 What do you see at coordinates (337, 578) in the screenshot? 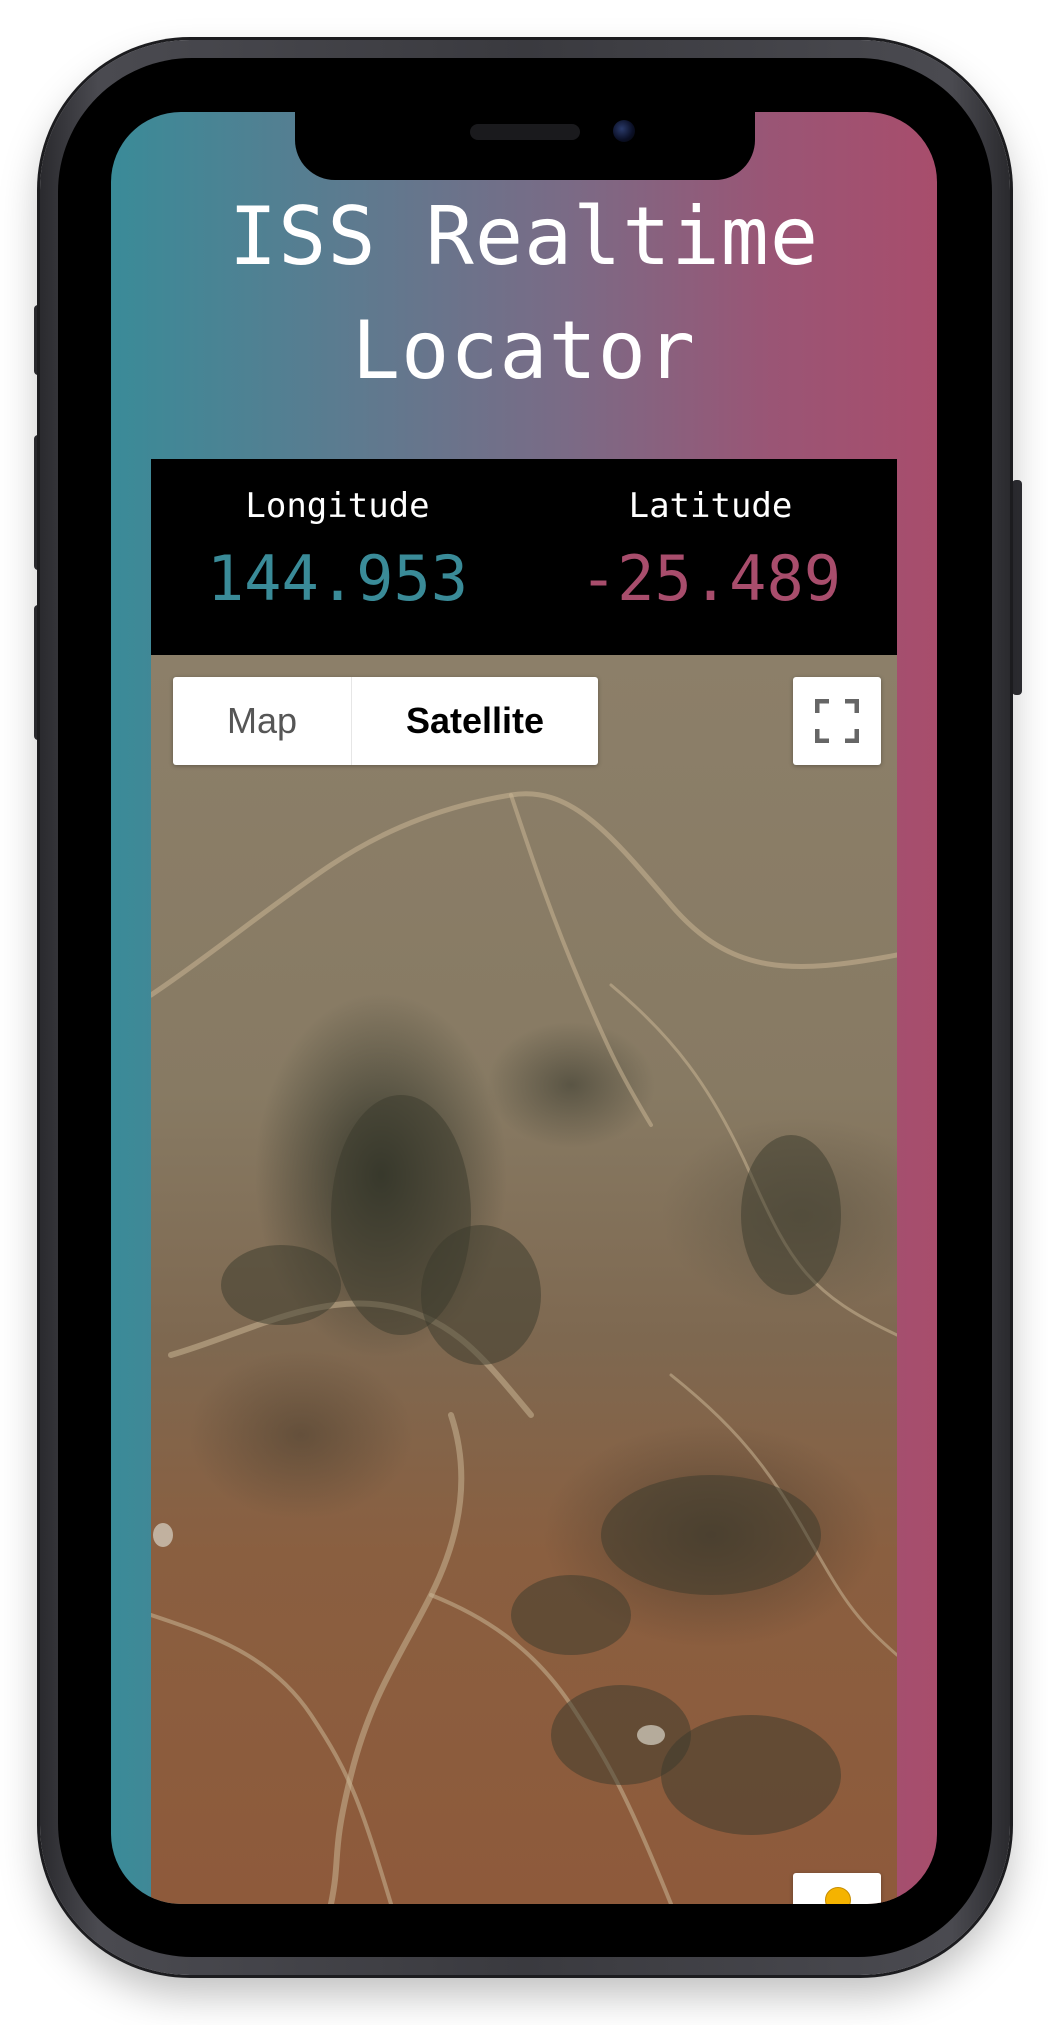
I see `longitude-value: 144.953` at bounding box center [337, 578].